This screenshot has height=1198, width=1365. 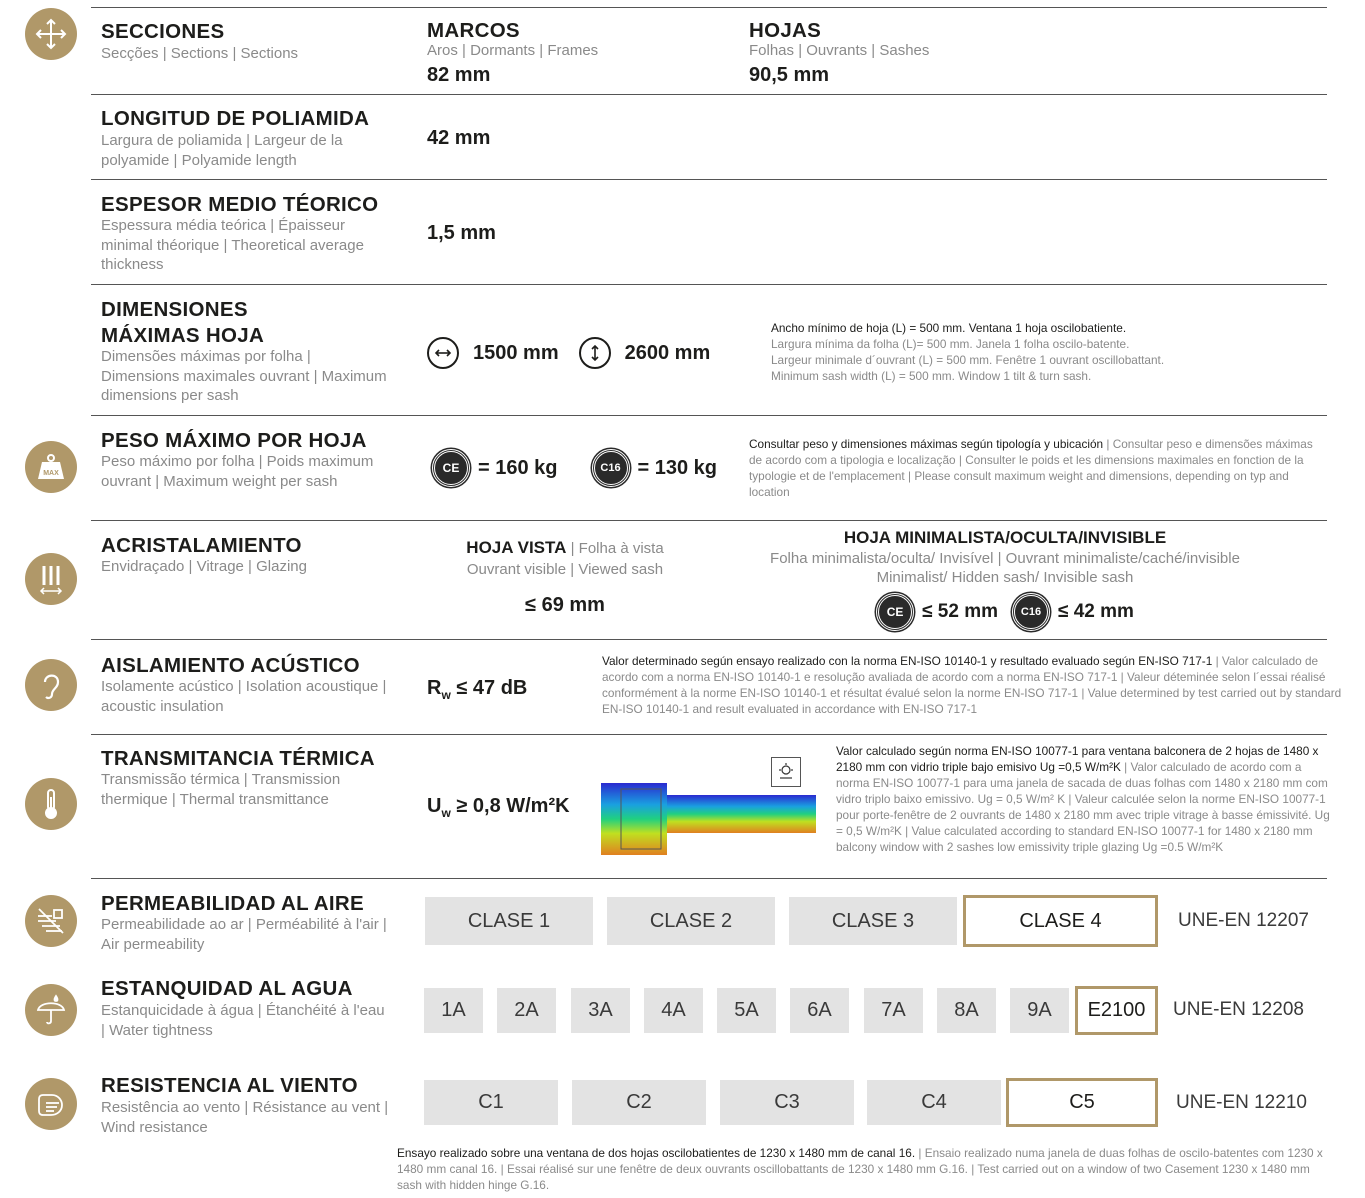 I want to click on acoustic-value: Rw ≤ 47 dB, so click(x=477, y=689).